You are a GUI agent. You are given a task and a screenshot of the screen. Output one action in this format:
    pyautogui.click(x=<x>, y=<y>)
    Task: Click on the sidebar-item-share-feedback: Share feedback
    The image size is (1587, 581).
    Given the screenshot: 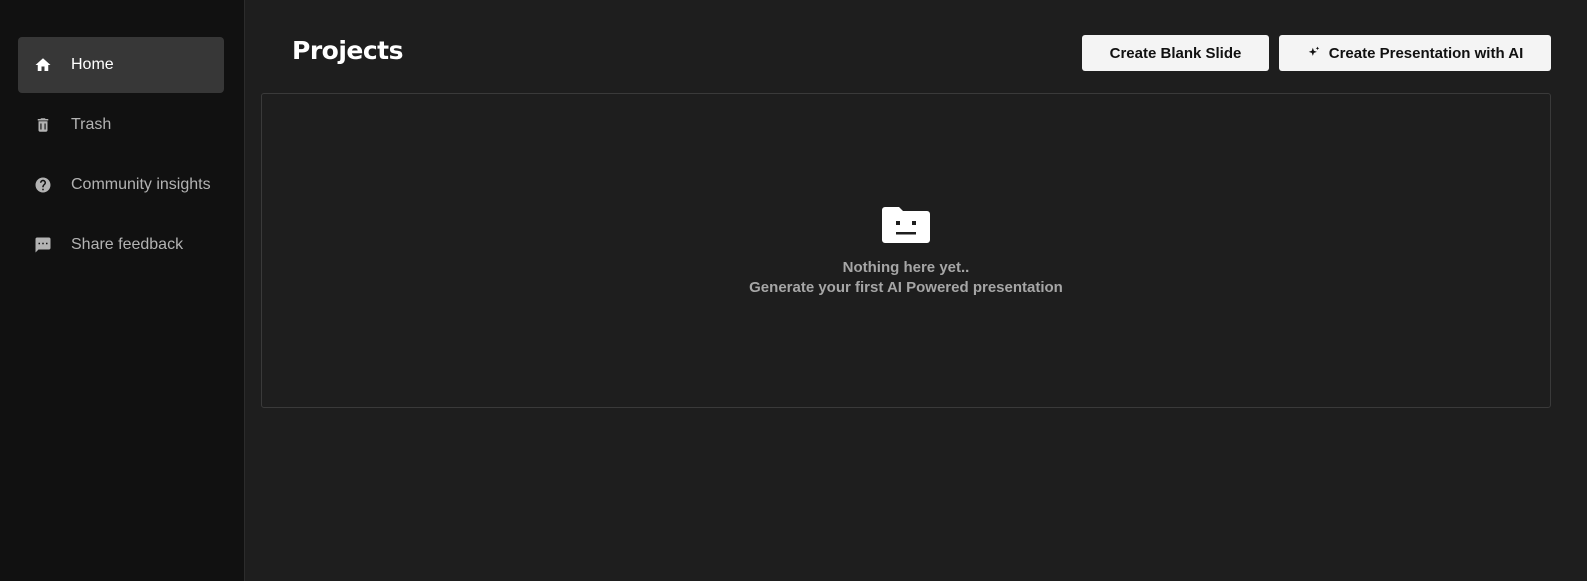 What is the action you would take?
    pyautogui.click(x=121, y=245)
    